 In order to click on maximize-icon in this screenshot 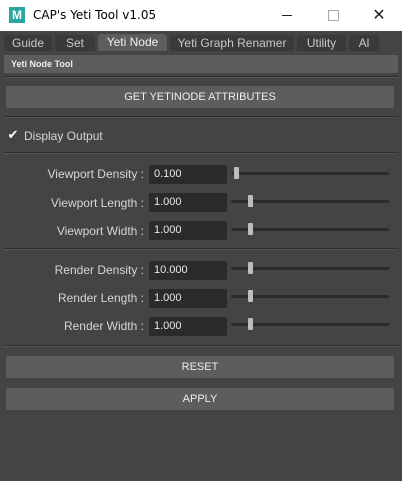, I will do `click(333, 16)`.